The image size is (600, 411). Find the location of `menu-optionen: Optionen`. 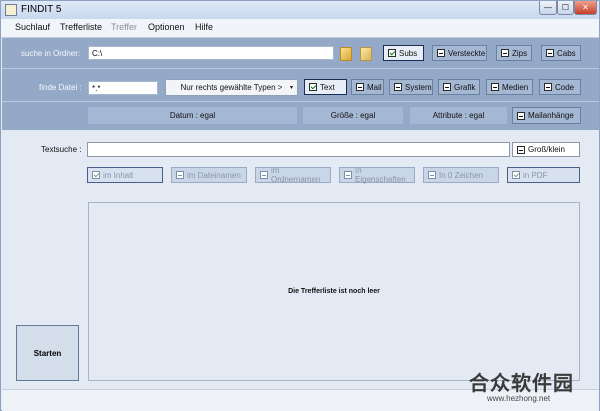

menu-optionen: Optionen is located at coordinates (166, 27).